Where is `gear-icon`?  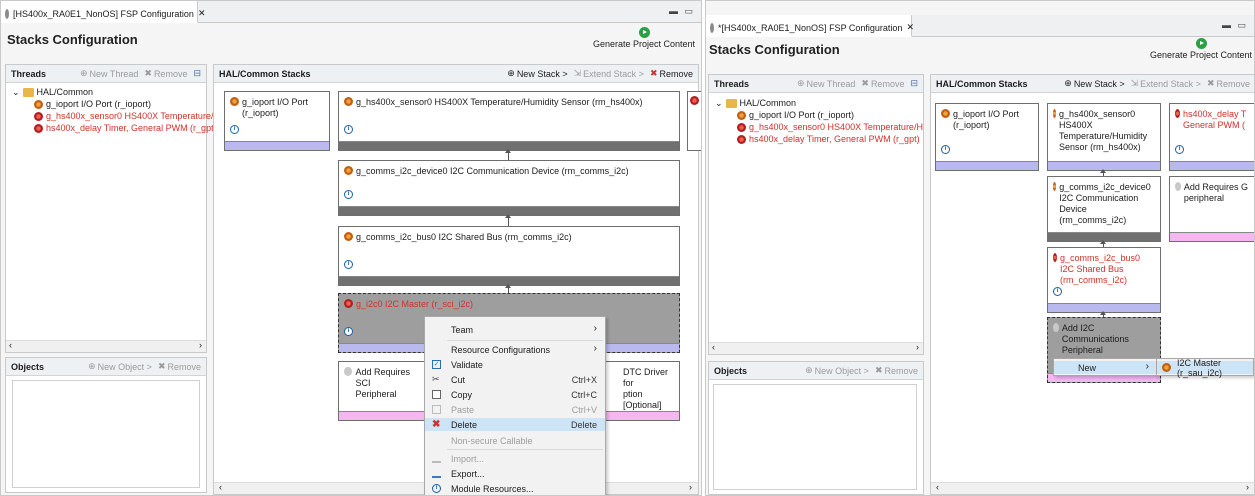 gear-icon is located at coordinates (7, 13).